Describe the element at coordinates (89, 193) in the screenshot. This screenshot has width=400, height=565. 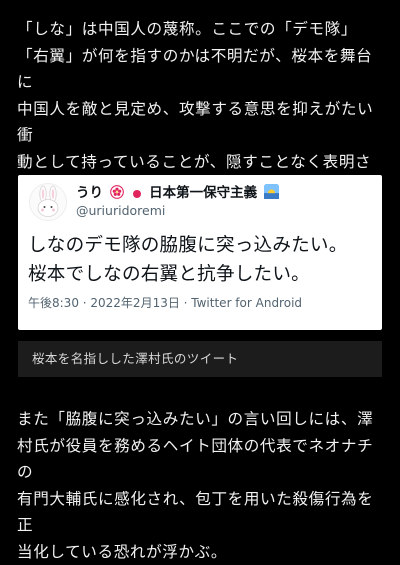
I see `display-name-prefix: うり` at that location.